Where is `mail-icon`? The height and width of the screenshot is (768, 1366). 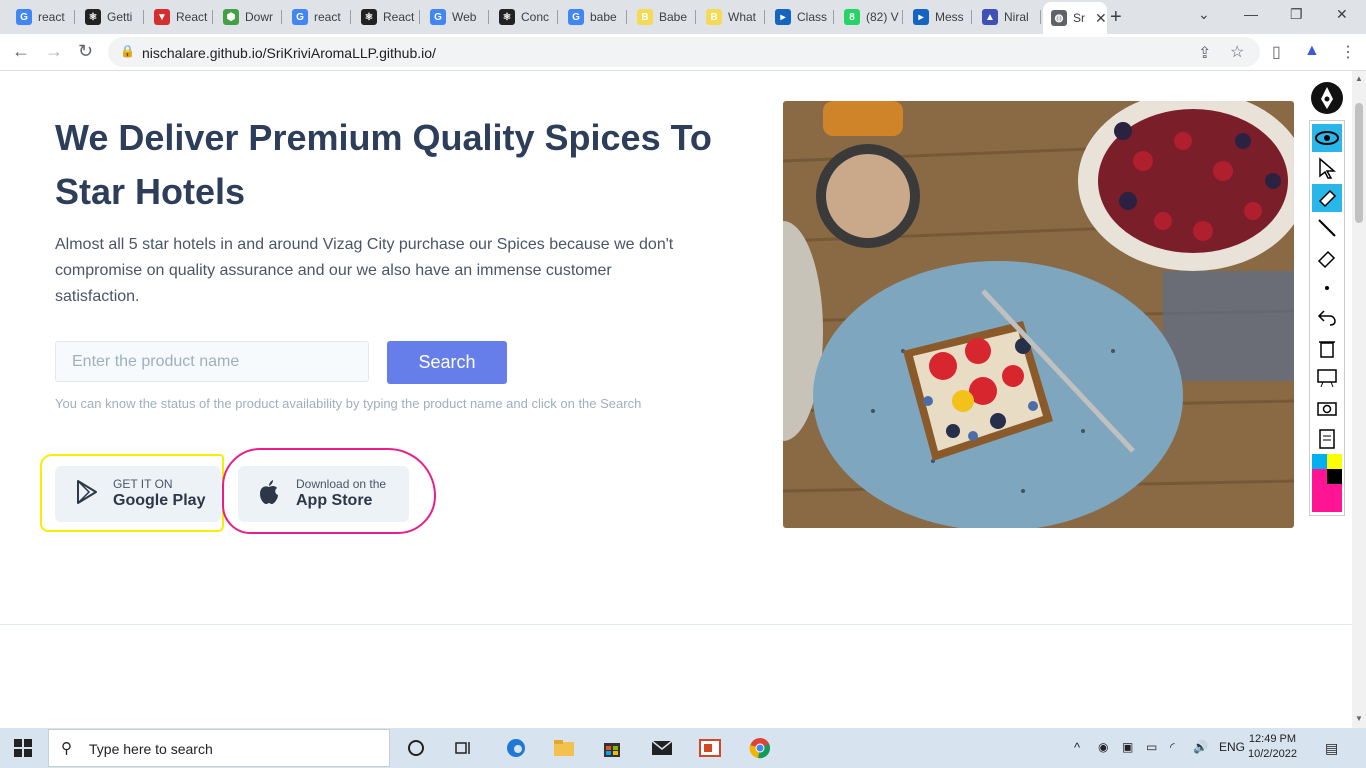 mail-icon is located at coordinates (662, 748).